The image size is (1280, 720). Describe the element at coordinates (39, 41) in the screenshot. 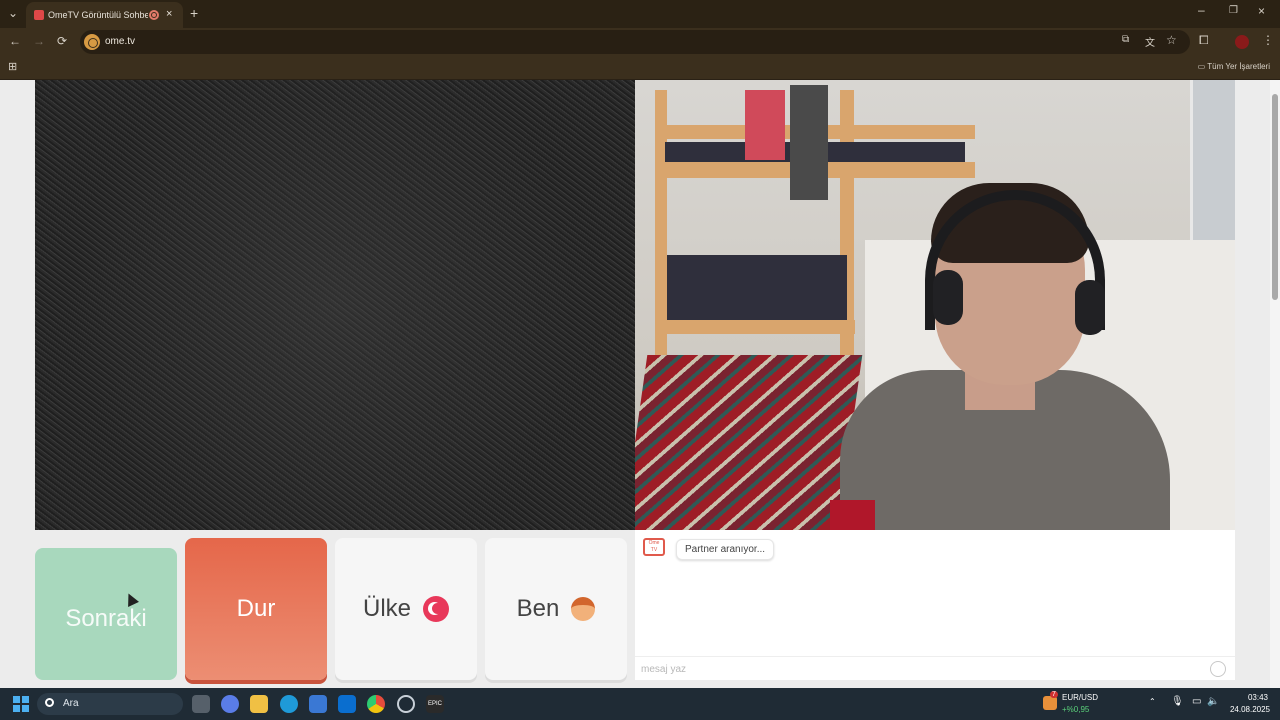

I see `forward-button: →` at that location.